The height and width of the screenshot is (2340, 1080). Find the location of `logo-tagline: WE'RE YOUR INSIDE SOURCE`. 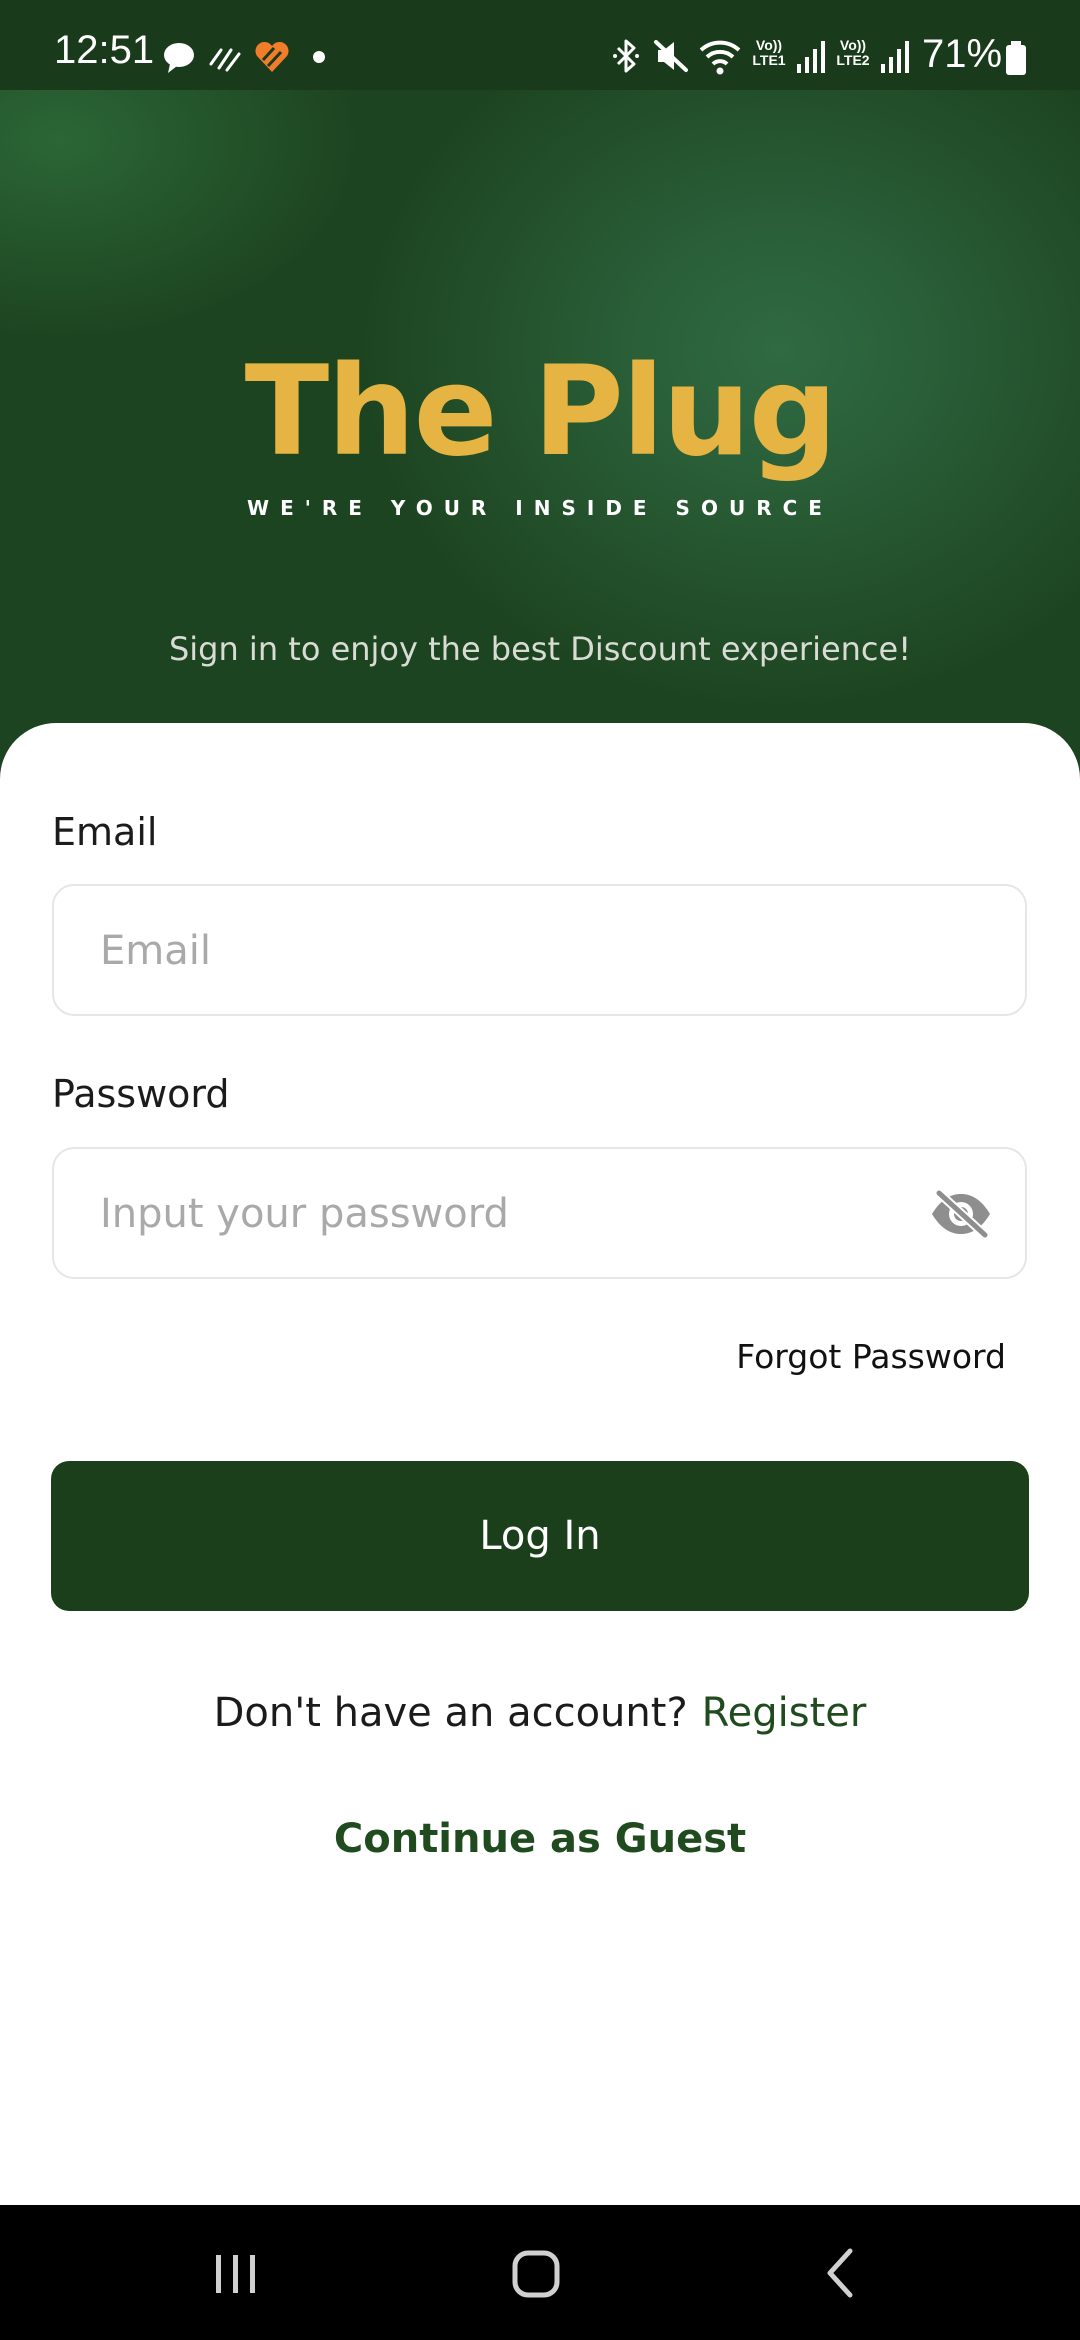

logo-tagline: WE'RE YOUR INSIDE SOURCE is located at coordinates (540, 508).